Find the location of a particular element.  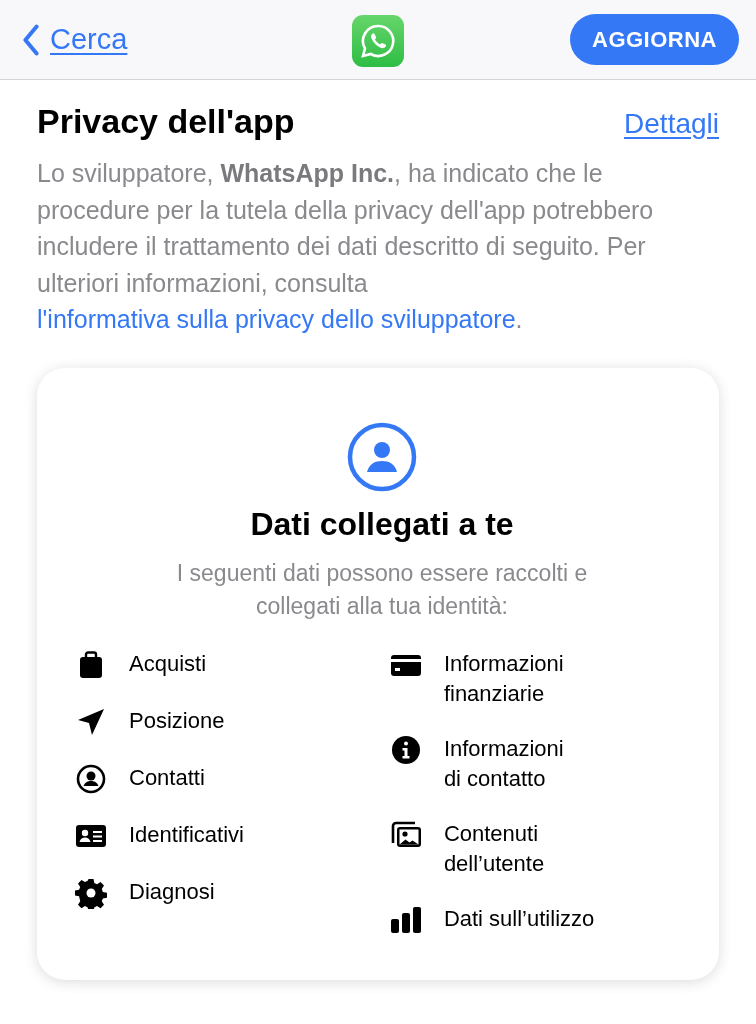

back-link: Cerca is located at coordinates (75, 39).